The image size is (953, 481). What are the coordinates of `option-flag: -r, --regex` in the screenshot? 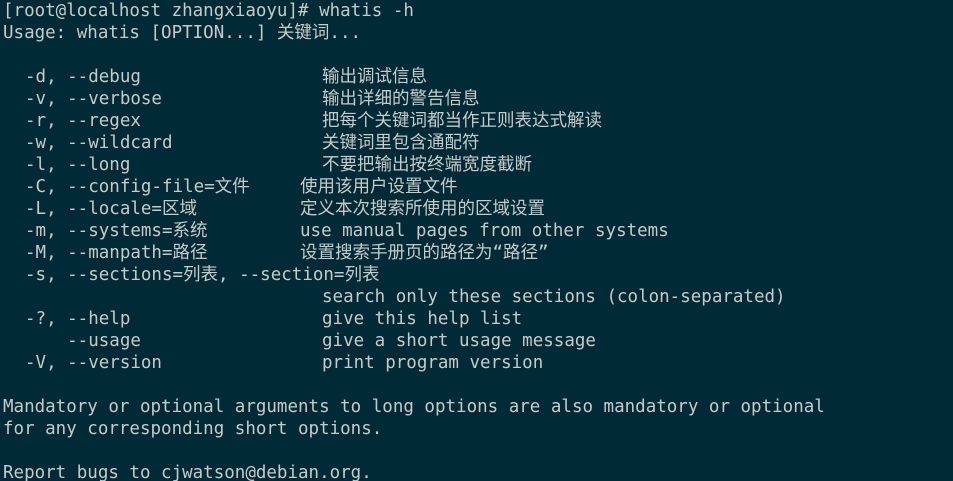 It's located at (83, 121).